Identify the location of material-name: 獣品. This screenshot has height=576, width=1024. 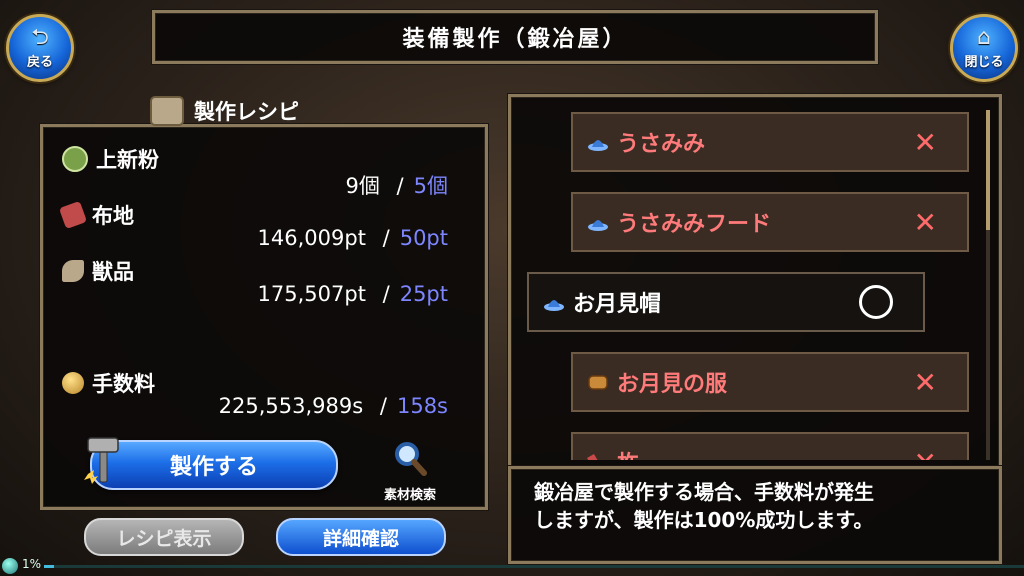
(113, 272).